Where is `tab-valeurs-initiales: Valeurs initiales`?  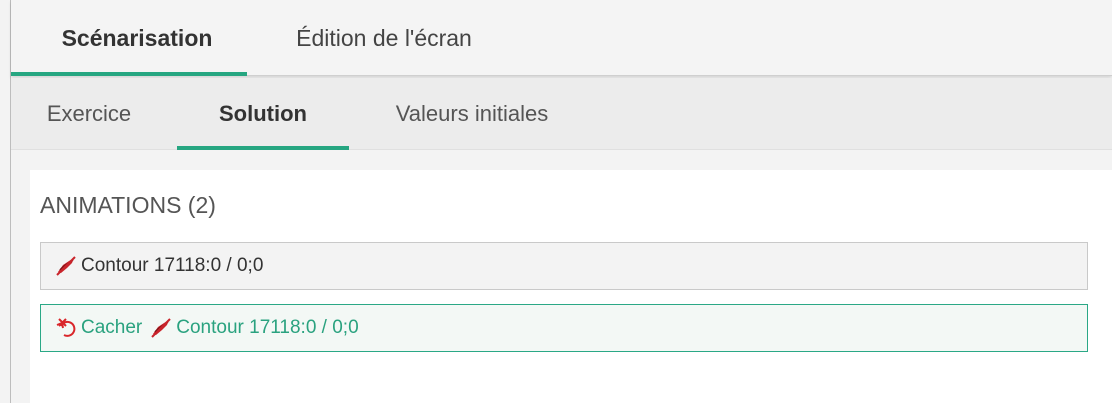
tab-valeurs-initiales: Valeurs initiales is located at coordinates (472, 114).